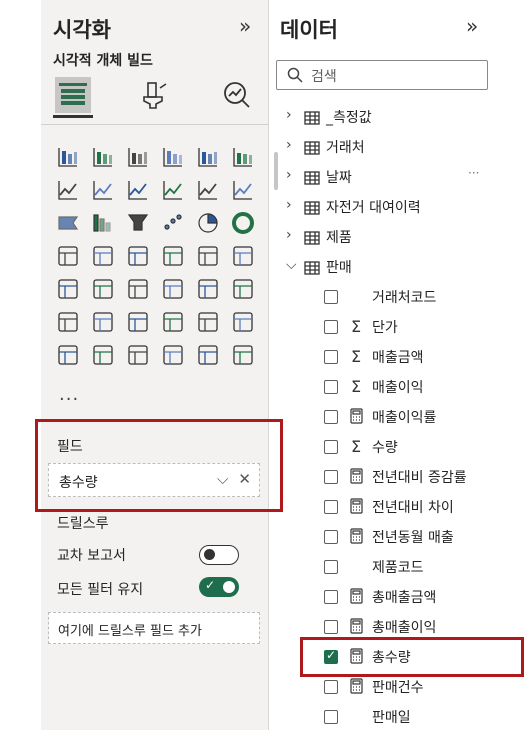  I want to click on scatter-chart-icon, so click(173, 223).